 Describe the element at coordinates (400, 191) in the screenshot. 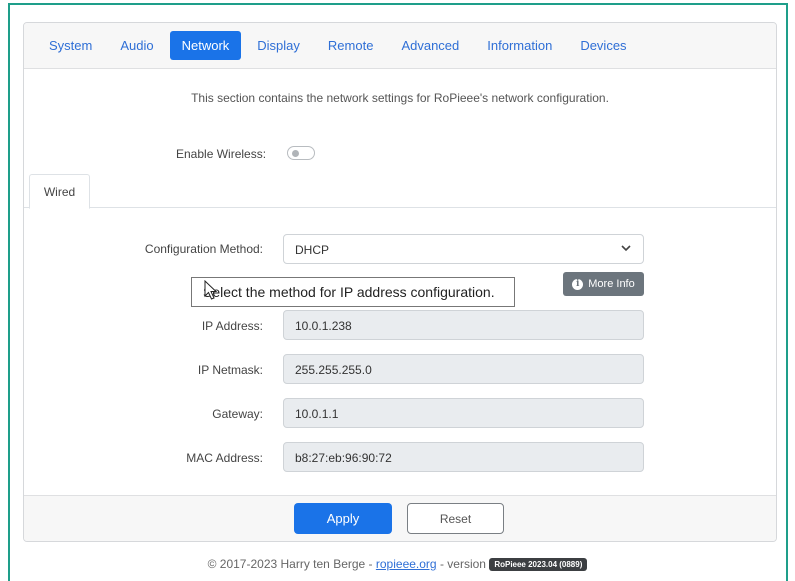

I see `network-subtabs: Wired` at that location.